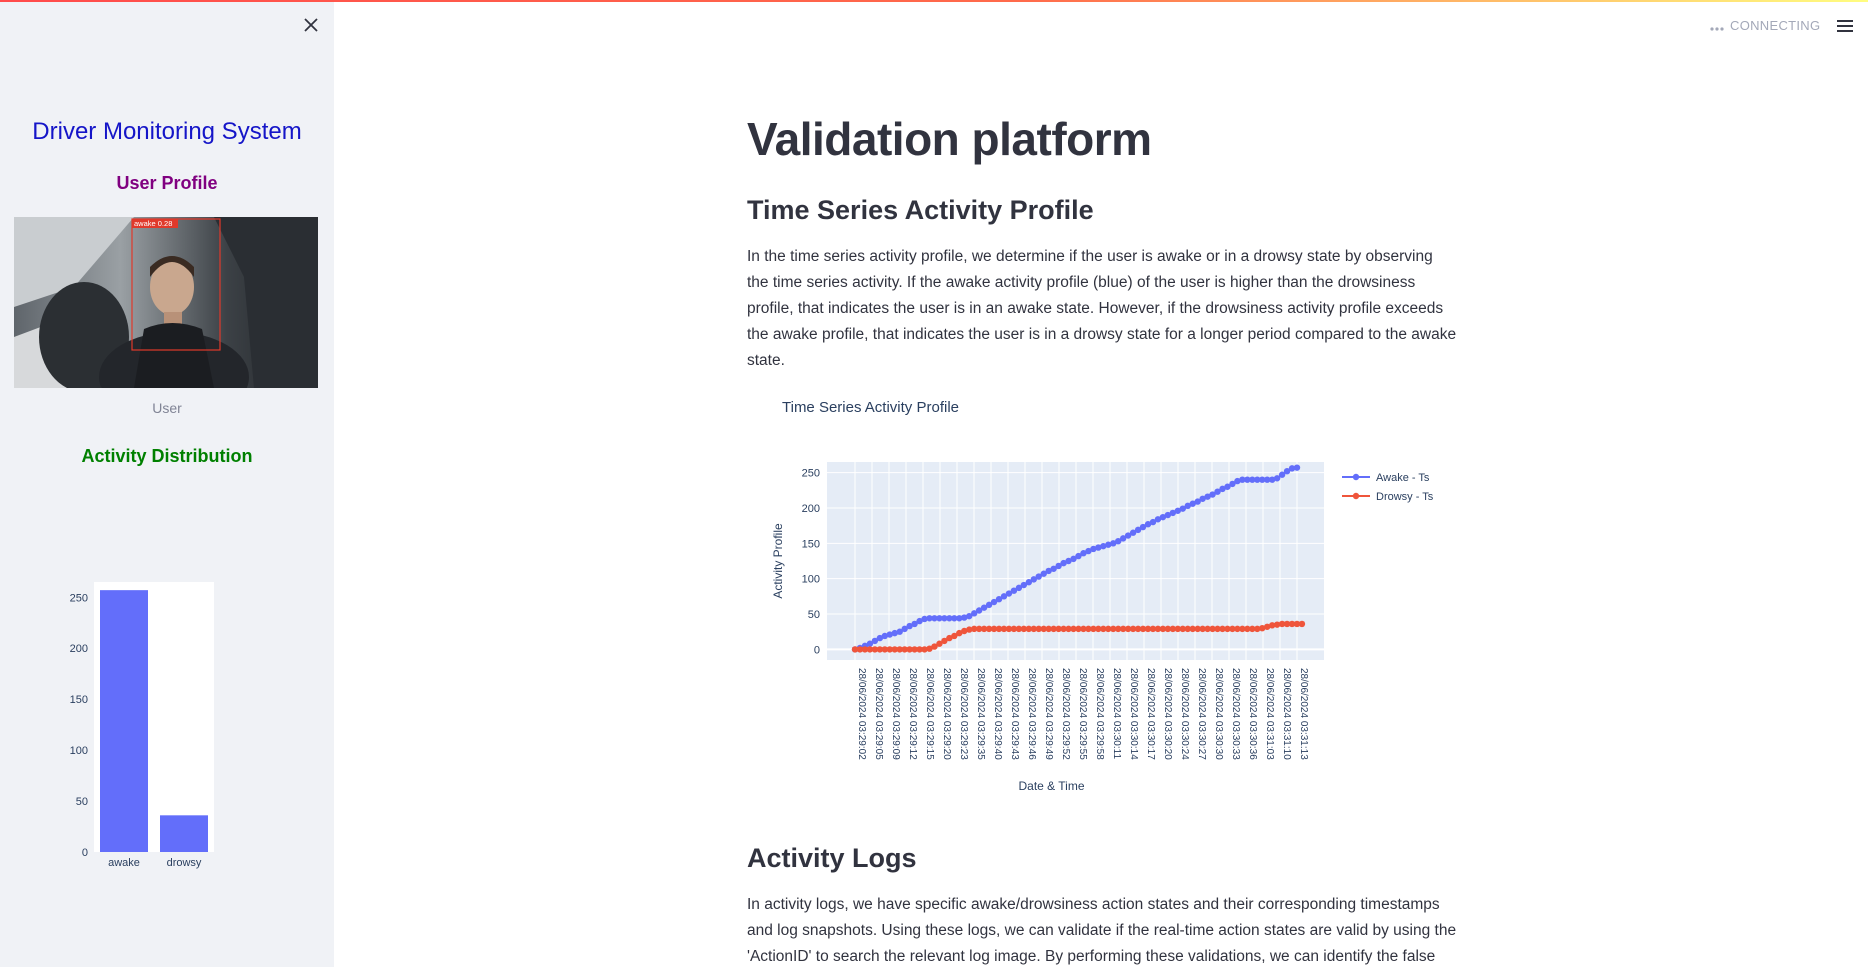 This screenshot has height=970, width=1868. I want to click on close-icon, so click(311, 25).